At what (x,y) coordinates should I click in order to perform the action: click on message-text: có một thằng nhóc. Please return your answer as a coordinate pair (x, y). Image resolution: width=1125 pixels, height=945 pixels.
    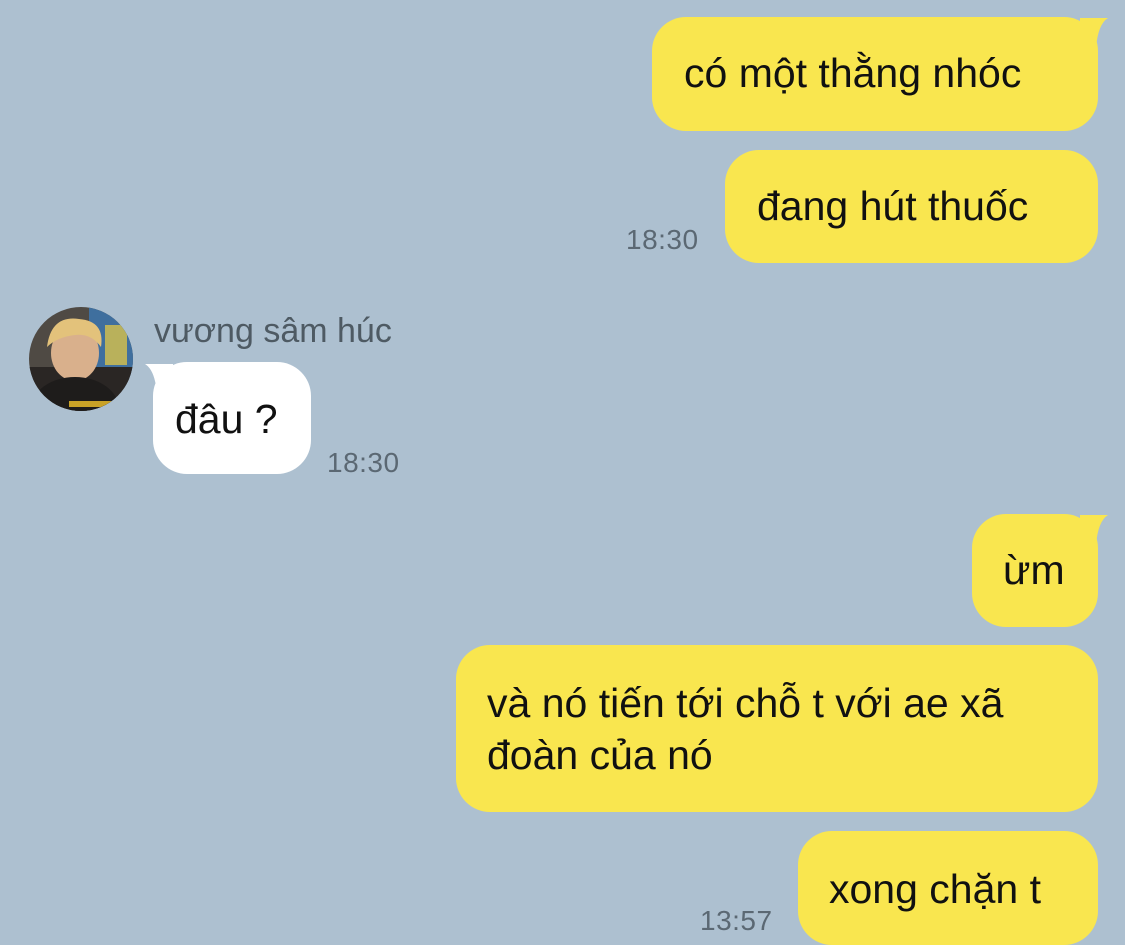
    Looking at the image, I should click on (853, 73).